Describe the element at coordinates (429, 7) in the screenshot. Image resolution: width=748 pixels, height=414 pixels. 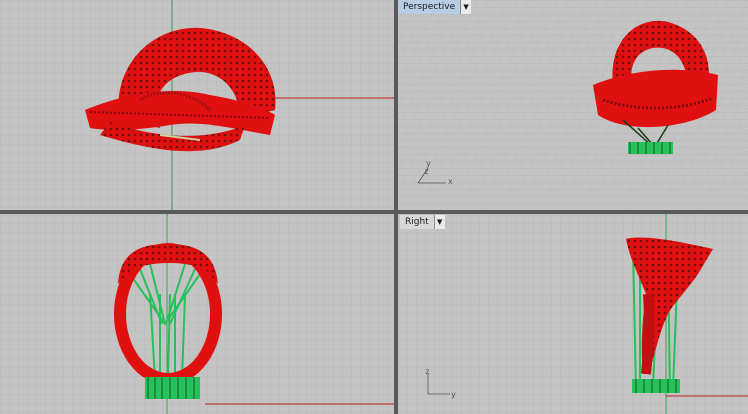
I see `viewport-title: Perspective` at that location.